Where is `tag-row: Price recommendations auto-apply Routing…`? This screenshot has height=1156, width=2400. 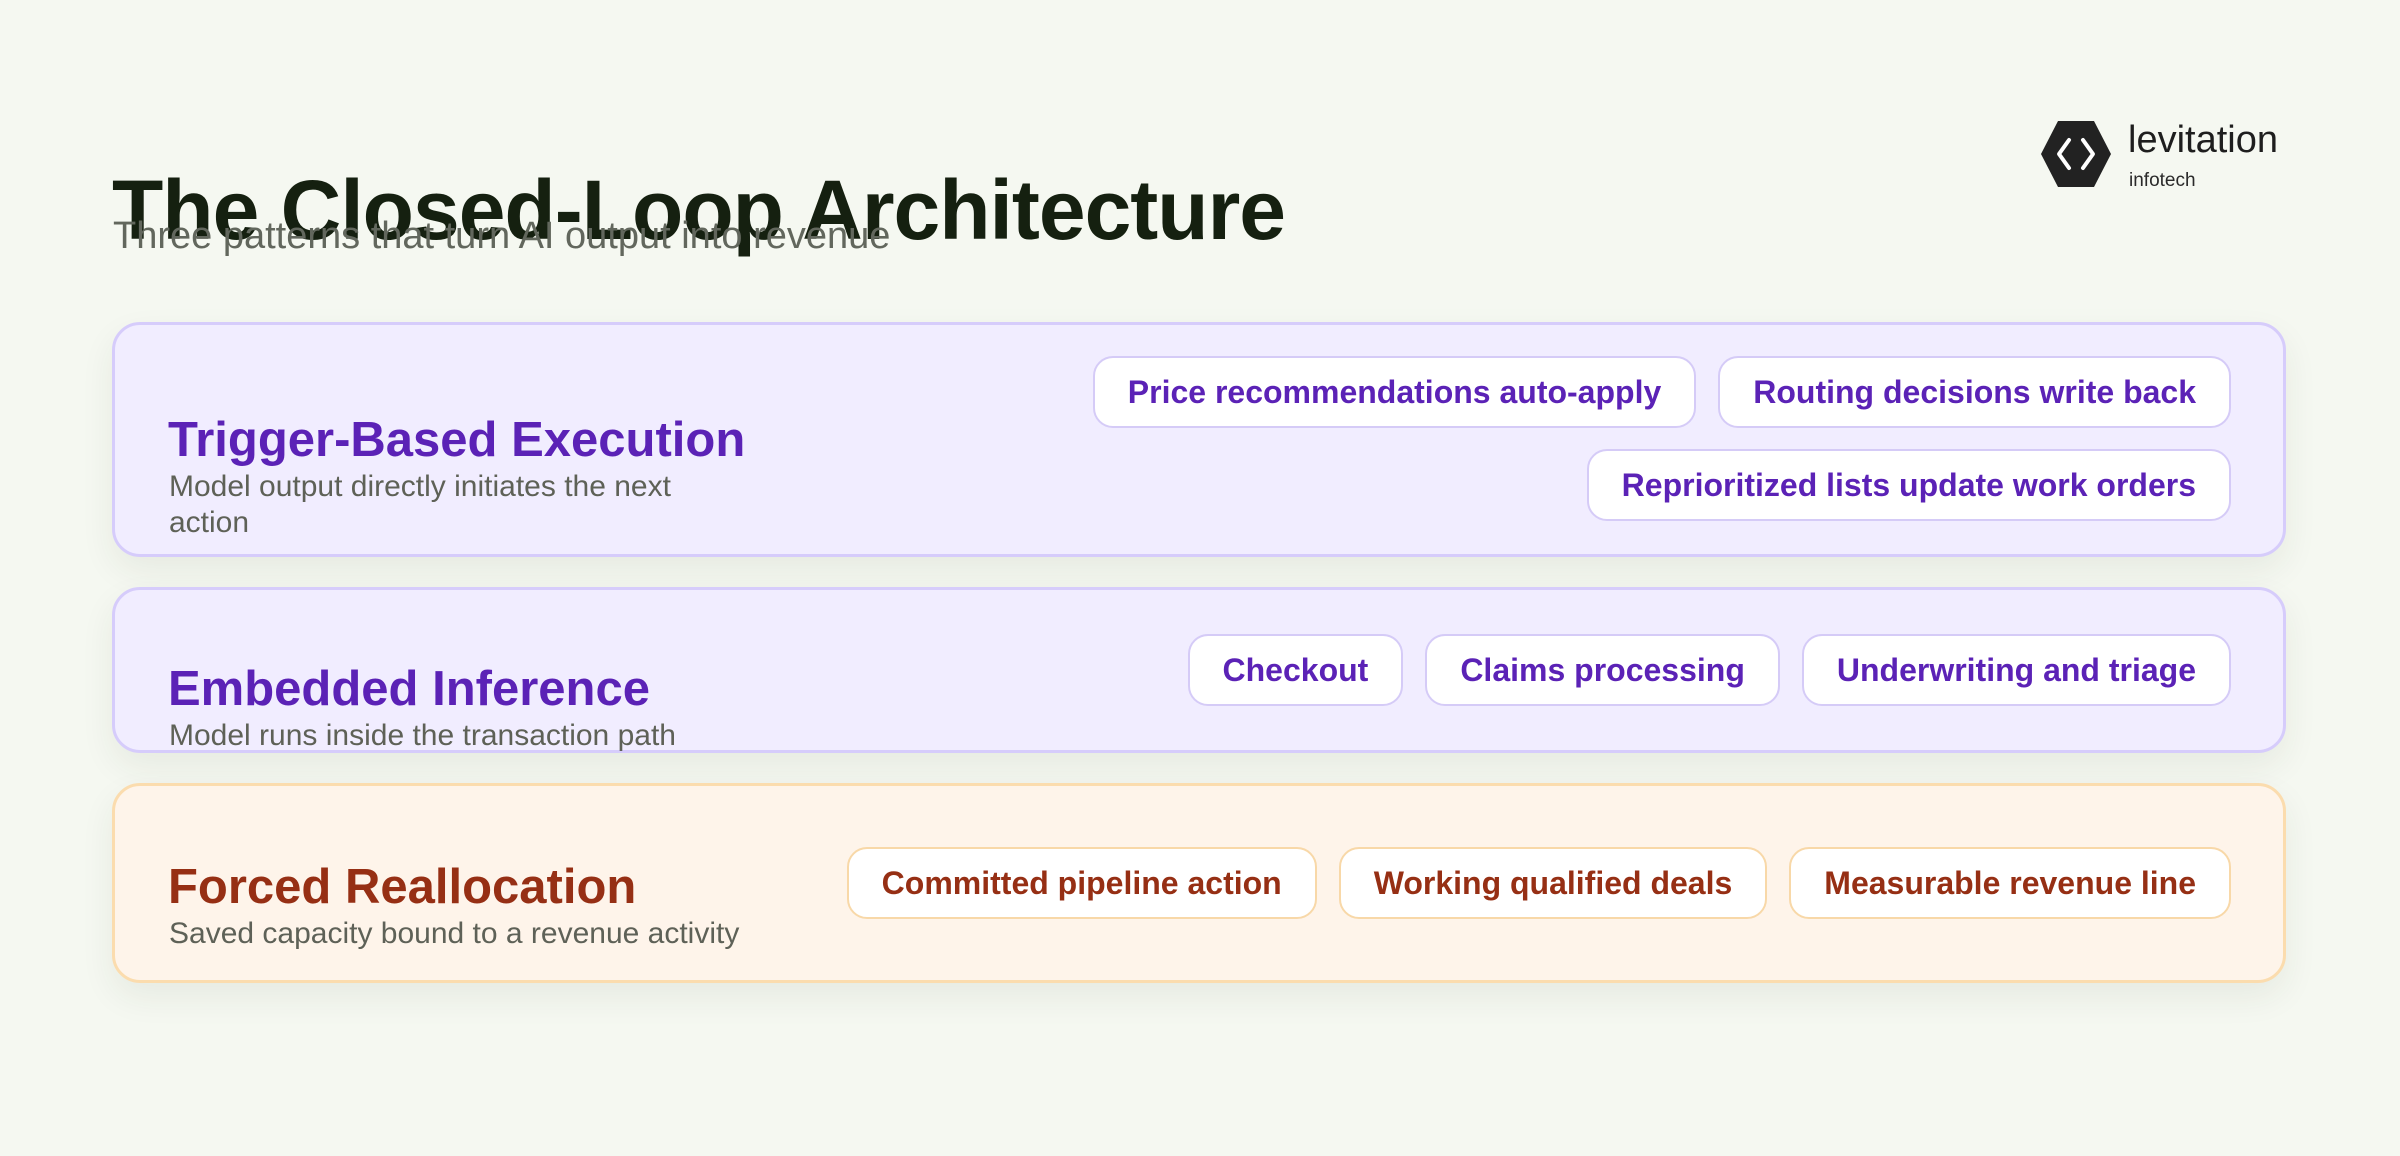
tag-row: Price recommendations auto-apply Routing… is located at coordinates (1661, 392).